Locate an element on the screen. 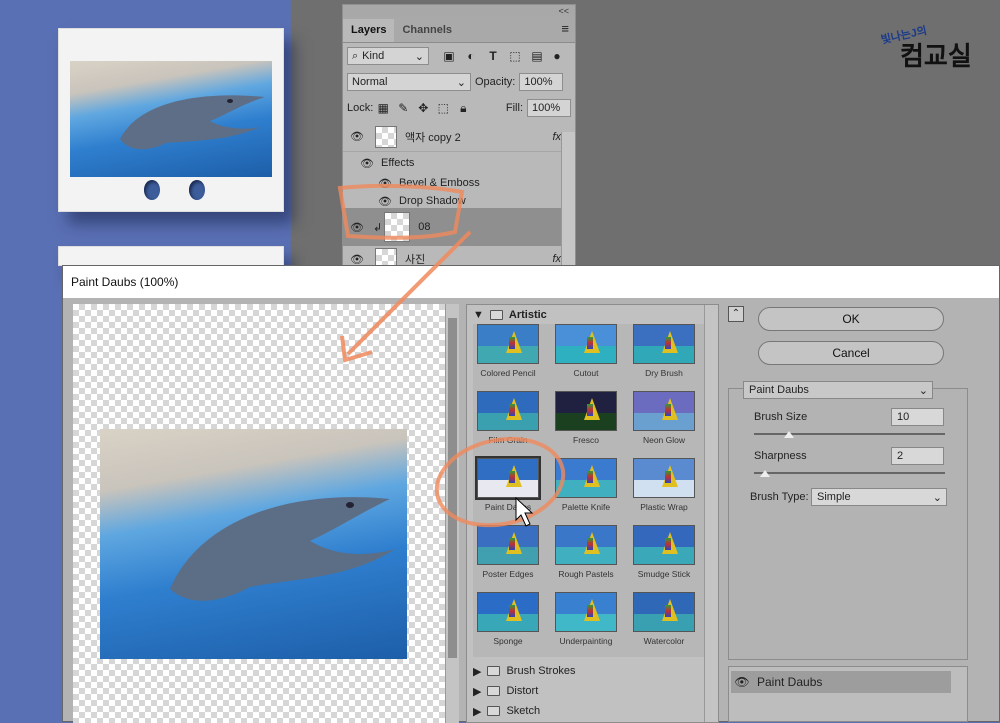  filter-label: Dry Brush is located at coordinates (664, 373).